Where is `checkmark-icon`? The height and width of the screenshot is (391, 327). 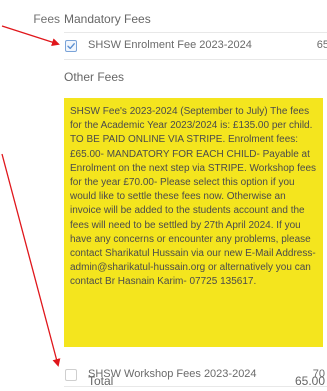 checkmark-icon is located at coordinates (71, 46).